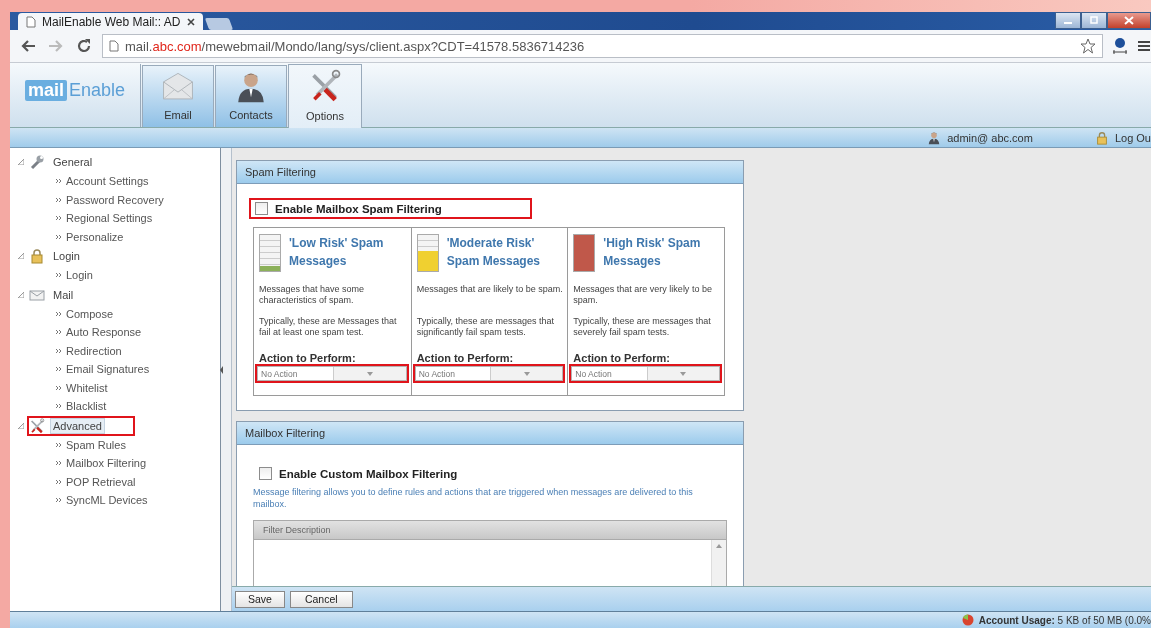 This screenshot has height=628, width=1151. What do you see at coordinates (73, 162) in the screenshot?
I see `tree-group: General` at bounding box center [73, 162].